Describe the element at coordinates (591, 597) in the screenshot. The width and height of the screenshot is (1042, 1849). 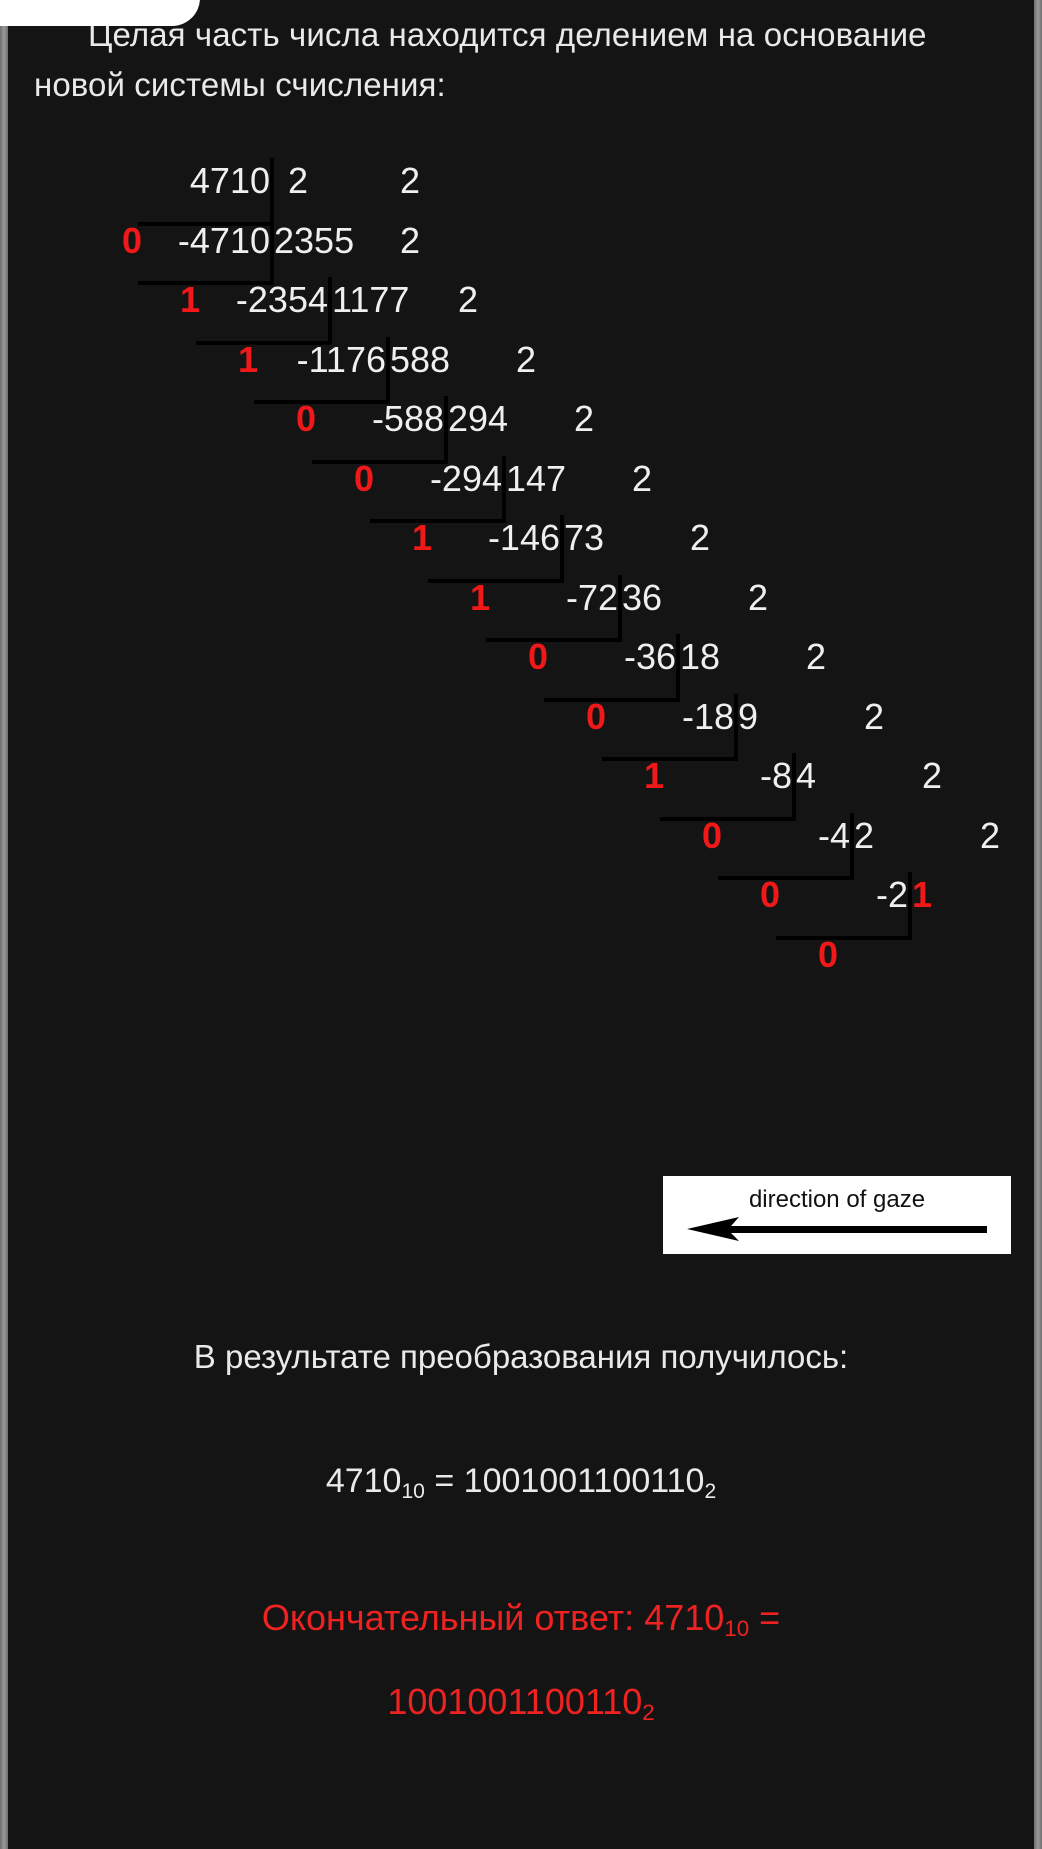
I see `division-subtrahend: -72` at that location.